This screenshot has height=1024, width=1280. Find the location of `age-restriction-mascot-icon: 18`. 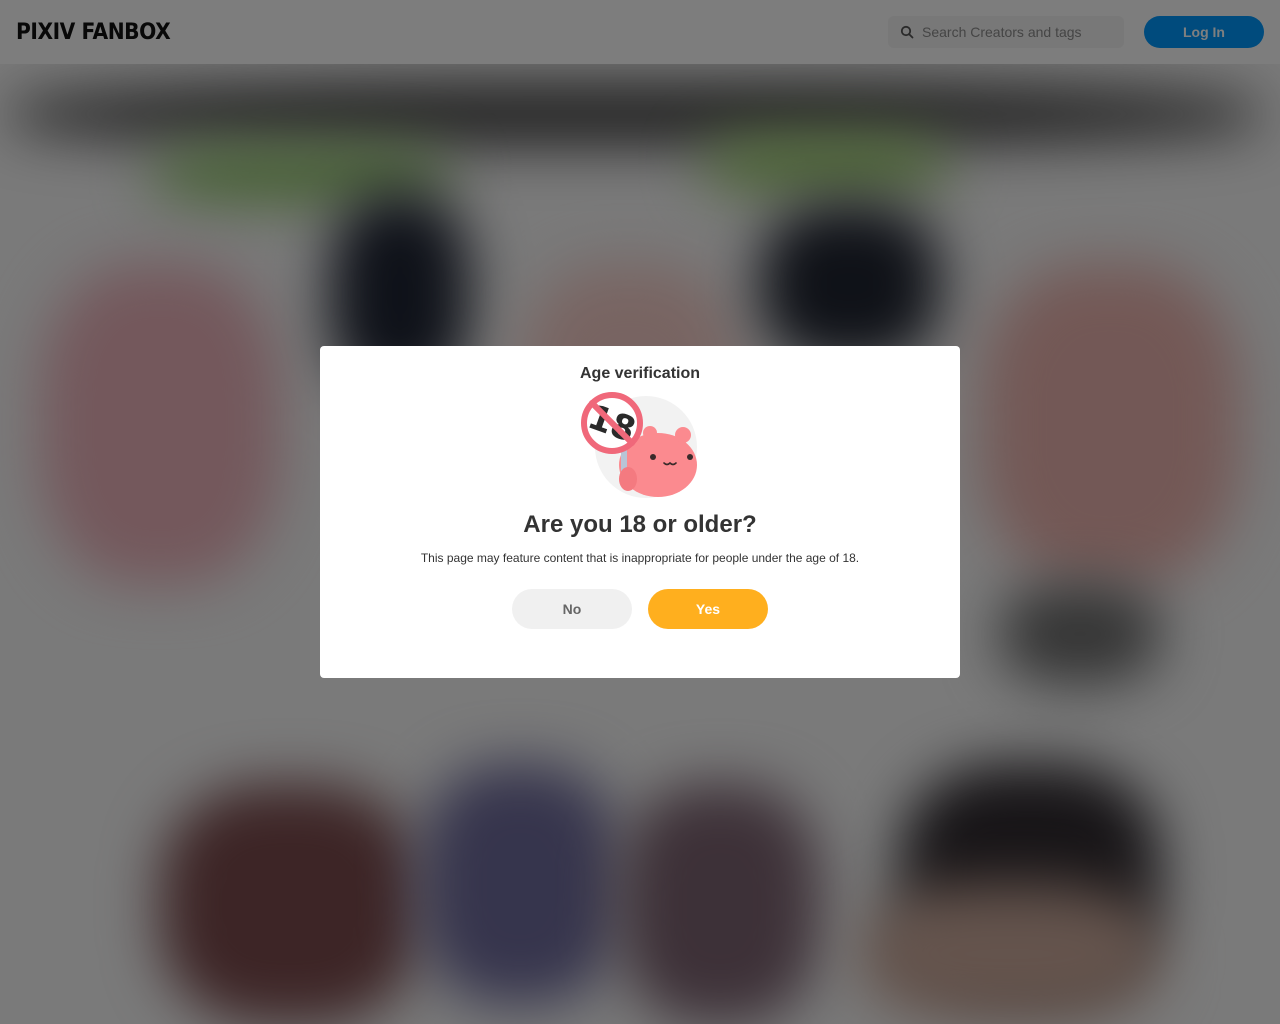

age-restriction-mascot-icon: 18 is located at coordinates (640, 445).